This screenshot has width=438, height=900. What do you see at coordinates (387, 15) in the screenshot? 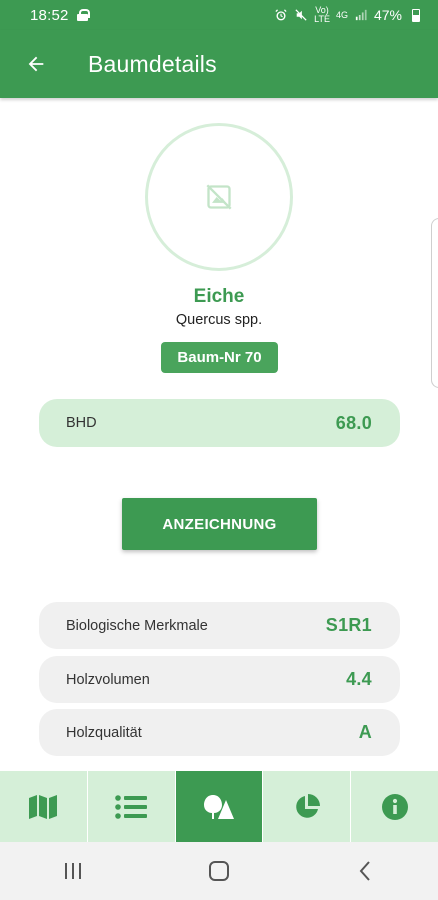
I see `battery-percent: 47%` at bounding box center [387, 15].